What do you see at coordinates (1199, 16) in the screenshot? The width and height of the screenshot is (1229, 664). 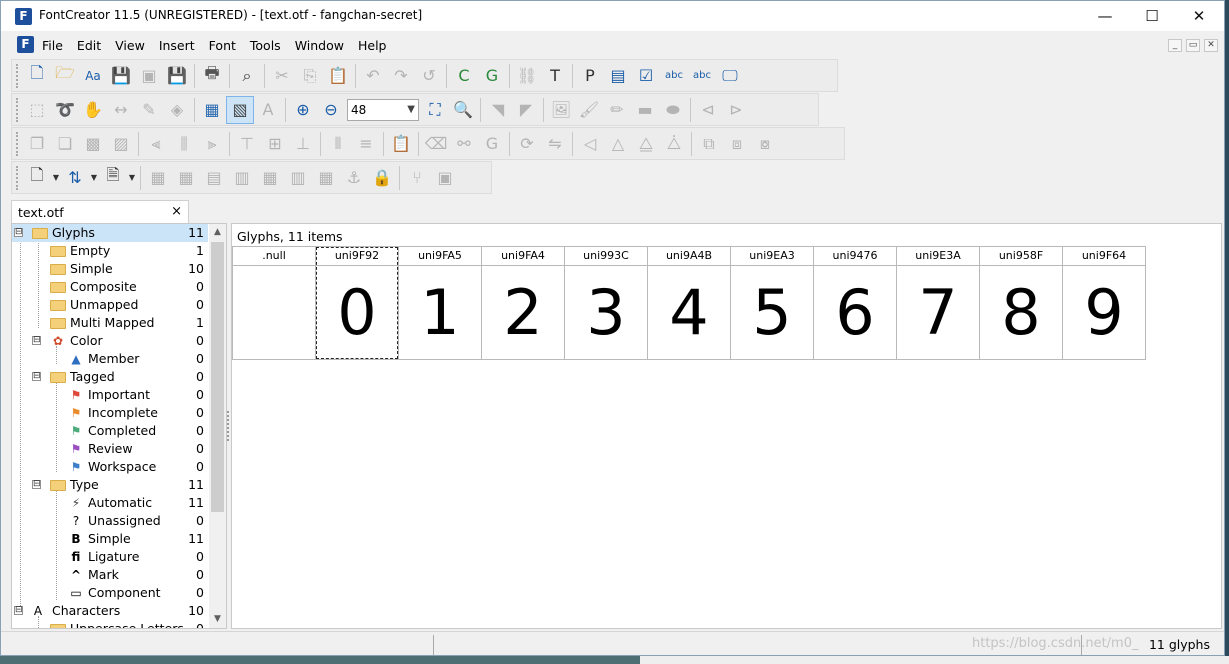 I see `close-button: ✕` at bounding box center [1199, 16].